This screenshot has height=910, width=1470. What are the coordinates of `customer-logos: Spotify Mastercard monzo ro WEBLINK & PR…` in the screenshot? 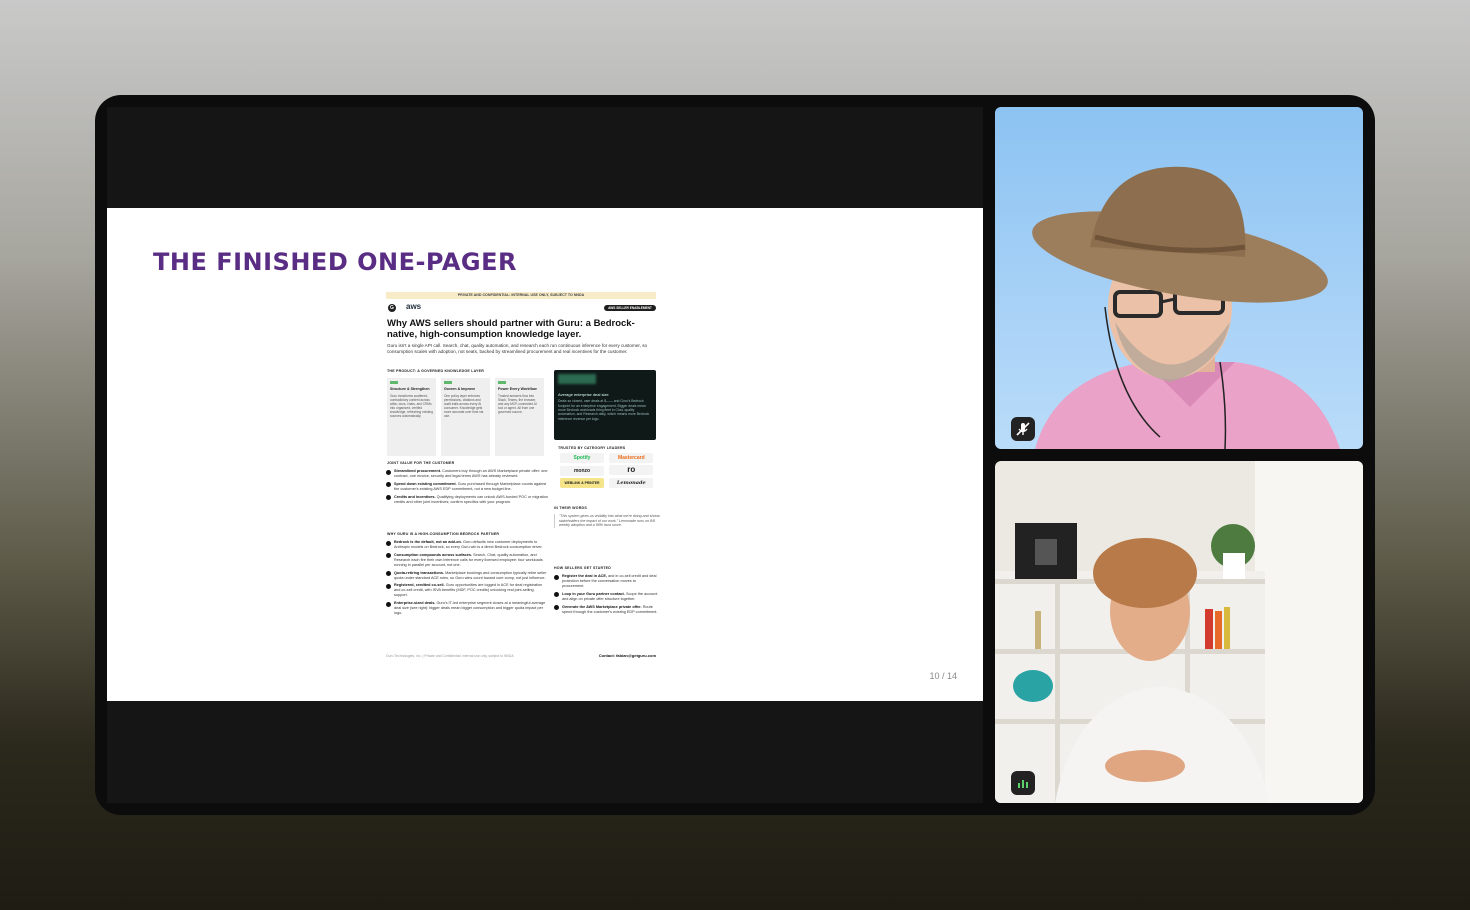 It's located at (607, 470).